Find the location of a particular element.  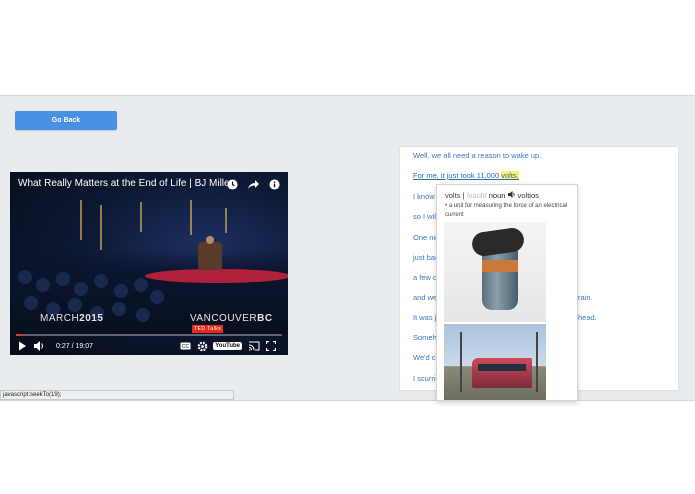

caption-date: MARCH2015 is located at coordinates (72, 318).